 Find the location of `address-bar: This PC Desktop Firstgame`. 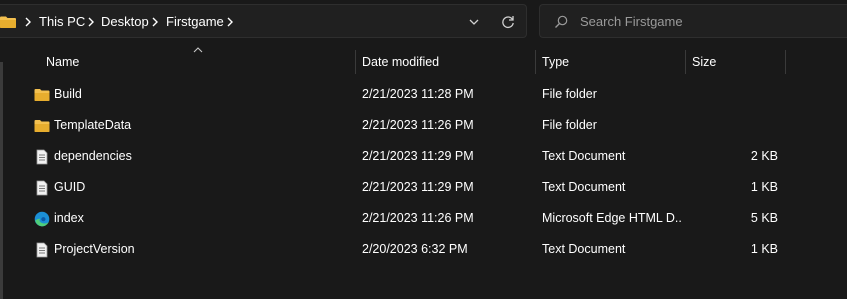

address-bar: This PC Desktop Firstgame is located at coordinates (263, 21).